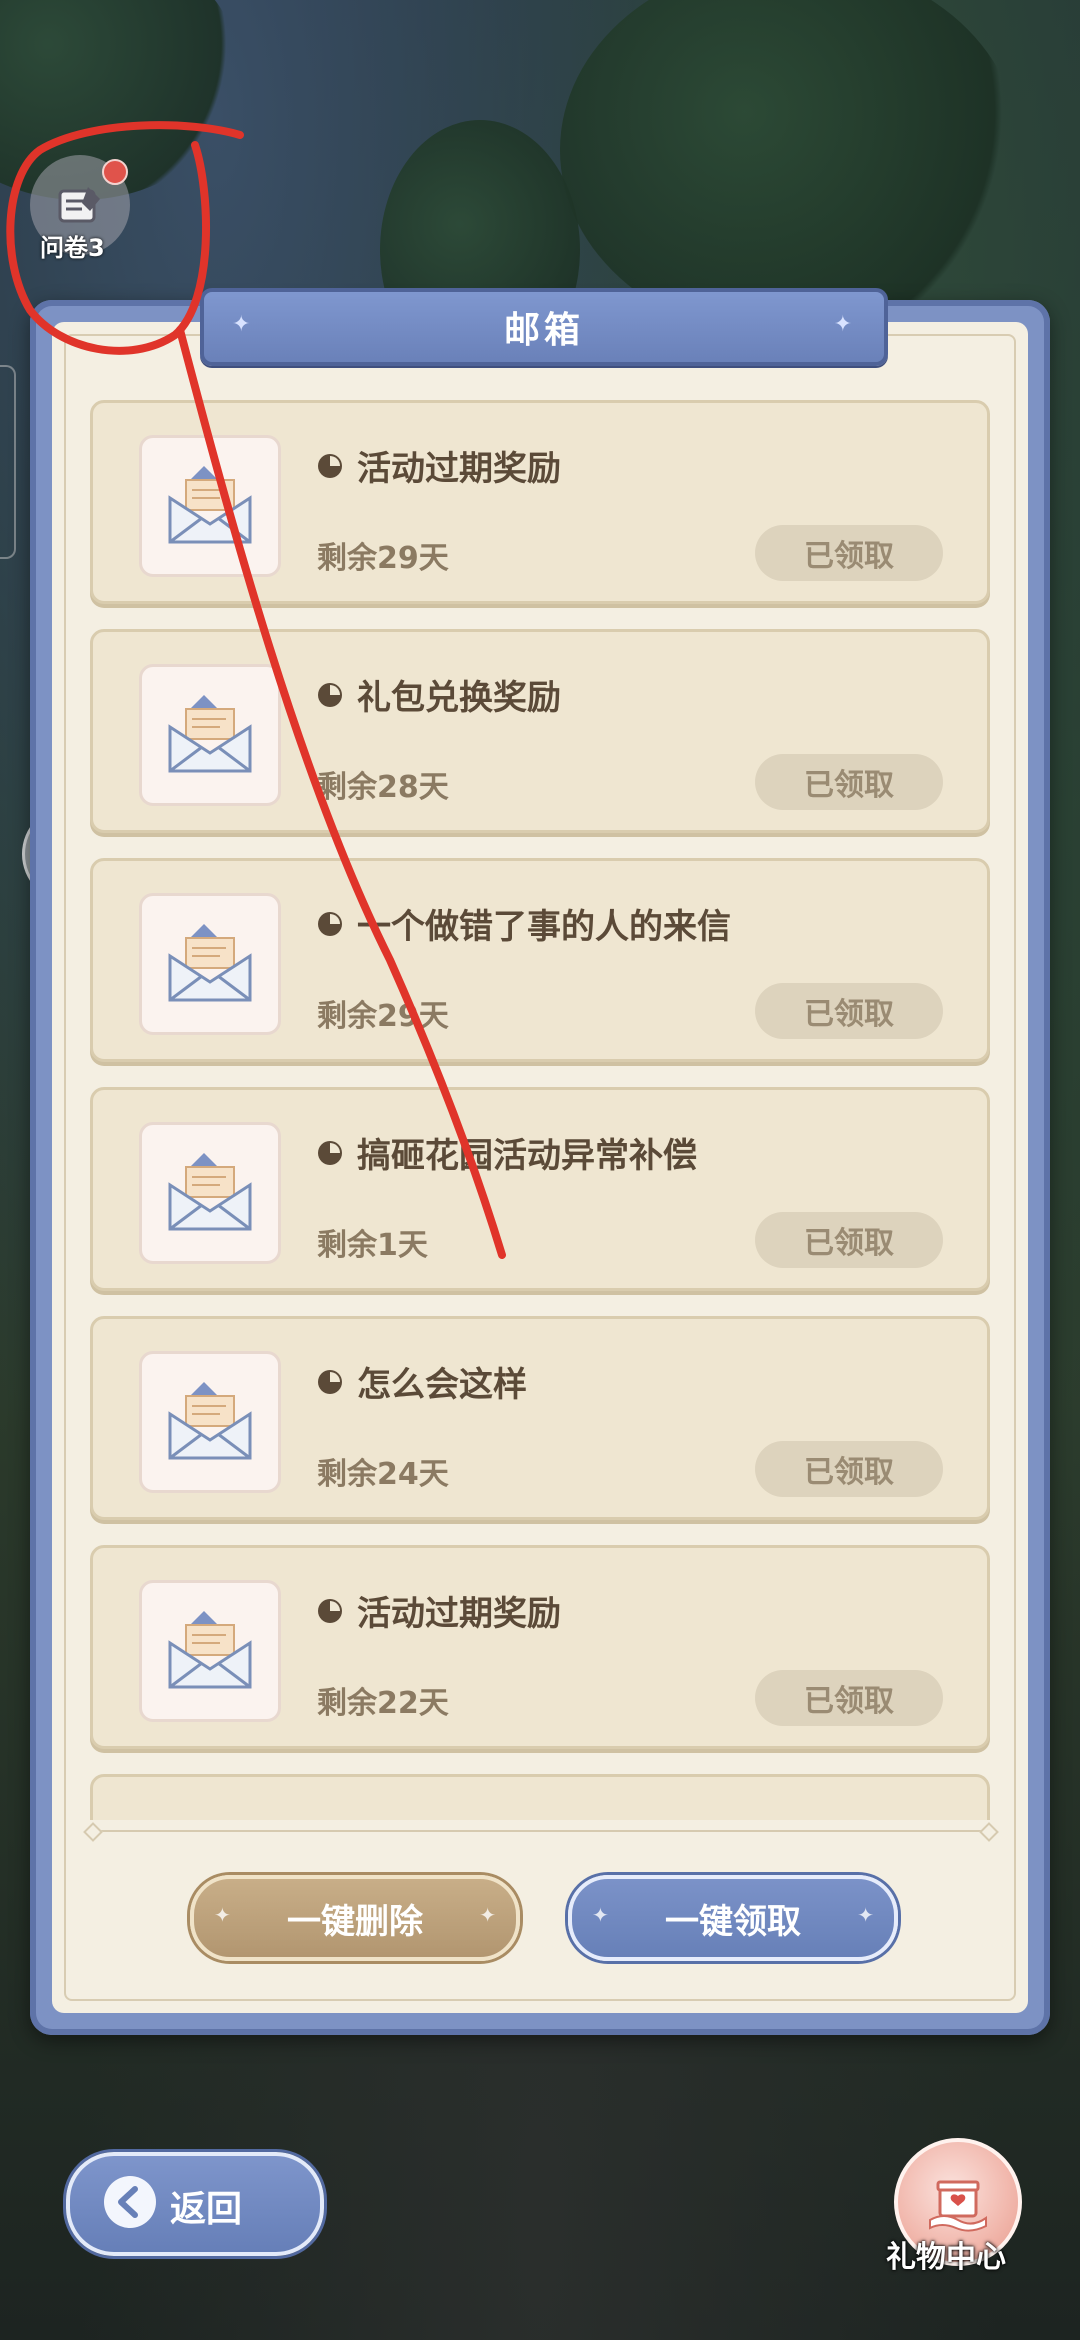 Image resolution: width=1080 pixels, height=2340 pixels. What do you see at coordinates (115, 172) in the screenshot?
I see `notification-dot` at bounding box center [115, 172].